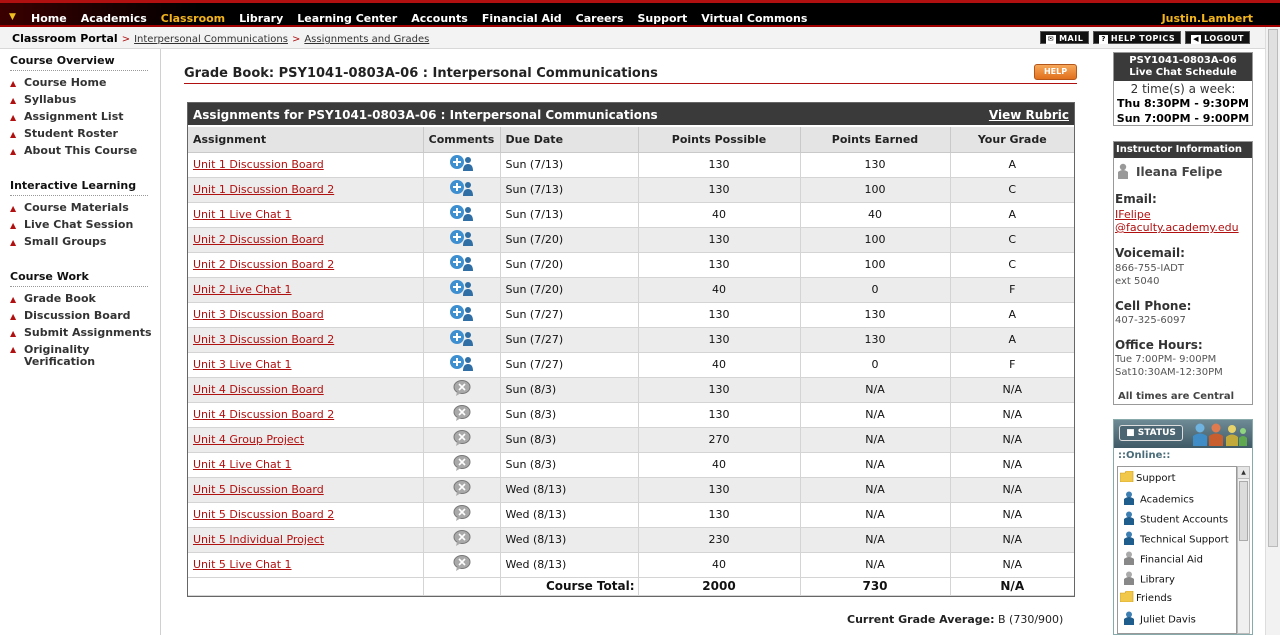  Describe the element at coordinates (1160, 619) in the screenshot. I see `online-contact: Juliet Davis` at that location.